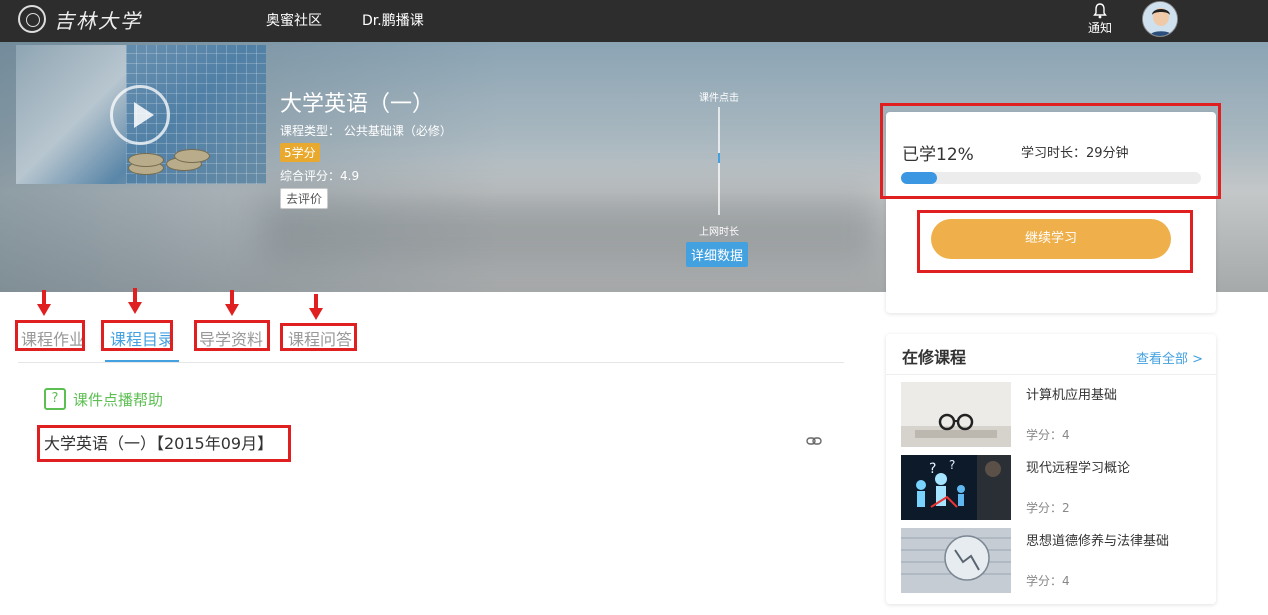  I want to click on notification-button: 通知, so click(1100, 19).